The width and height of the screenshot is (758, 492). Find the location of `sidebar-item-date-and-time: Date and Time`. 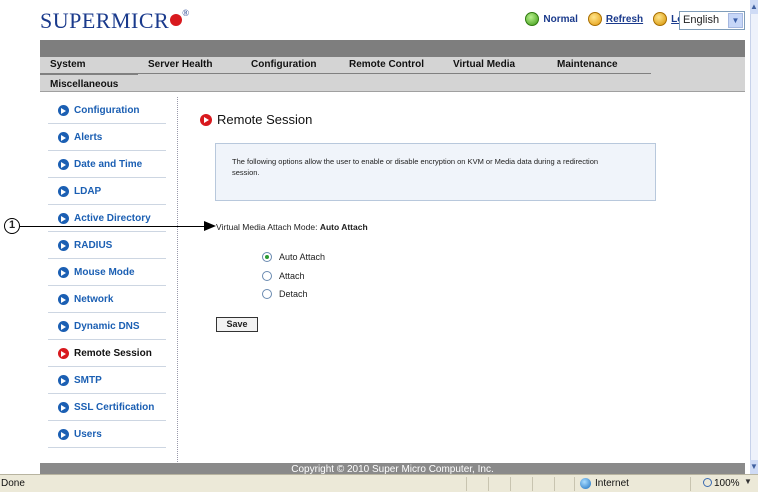

sidebar-item-date-and-time: Date and Time is located at coordinates (107, 164).